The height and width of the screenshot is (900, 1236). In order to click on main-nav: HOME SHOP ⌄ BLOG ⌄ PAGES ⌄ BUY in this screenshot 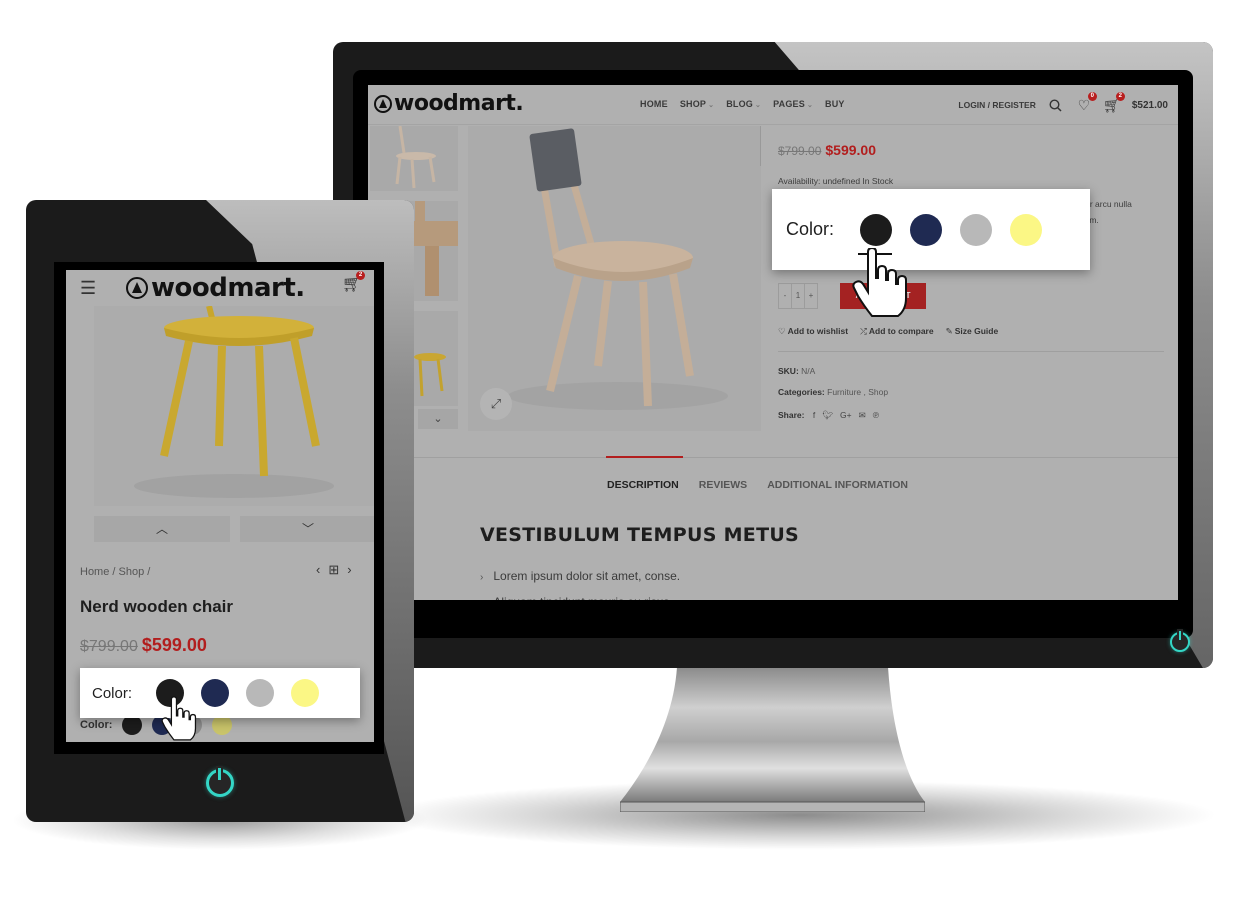, I will do `click(742, 104)`.